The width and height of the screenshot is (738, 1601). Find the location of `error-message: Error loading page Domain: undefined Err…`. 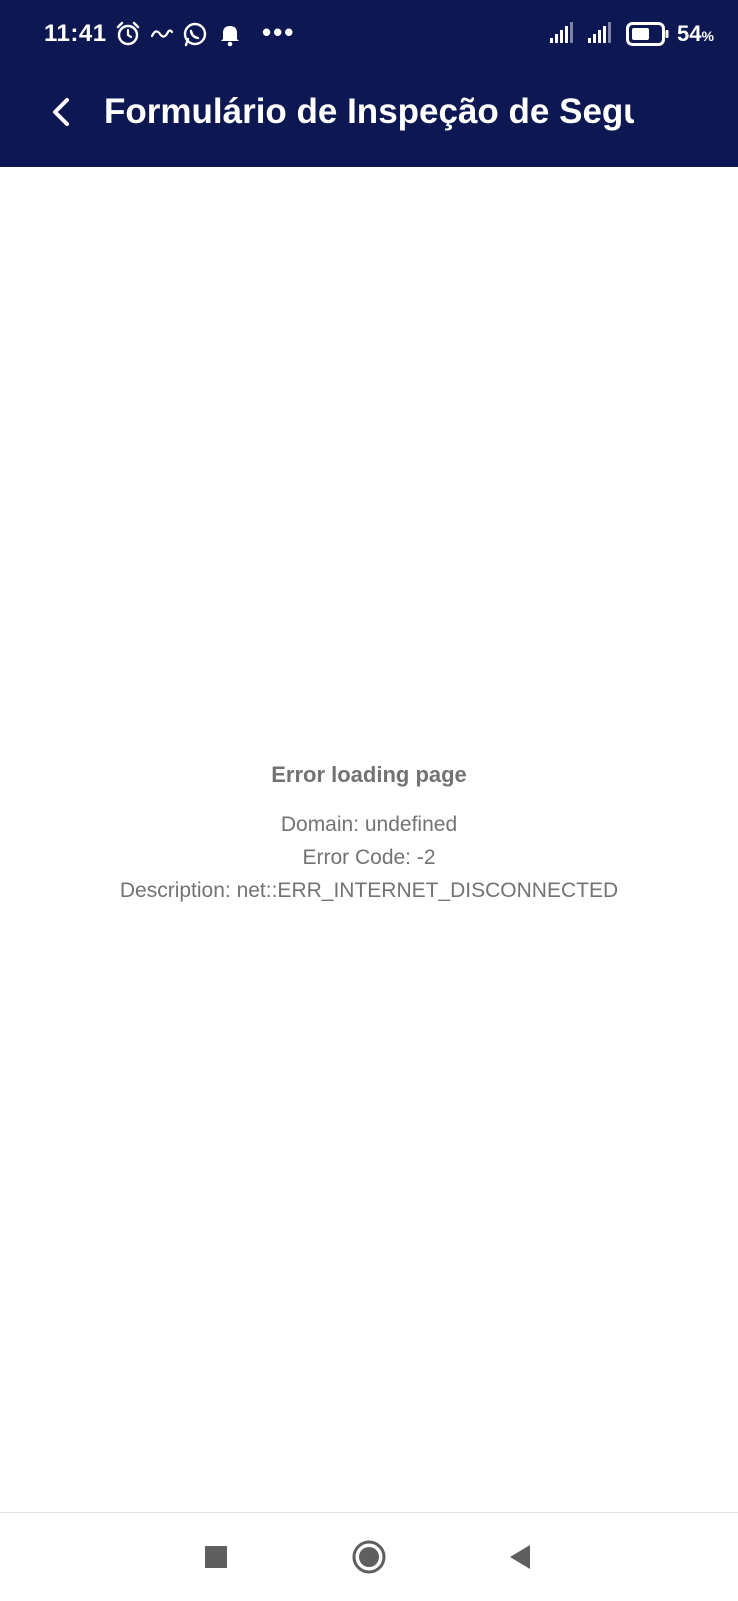

error-message: Error loading page Domain: undefined Err… is located at coordinates (369, 833).